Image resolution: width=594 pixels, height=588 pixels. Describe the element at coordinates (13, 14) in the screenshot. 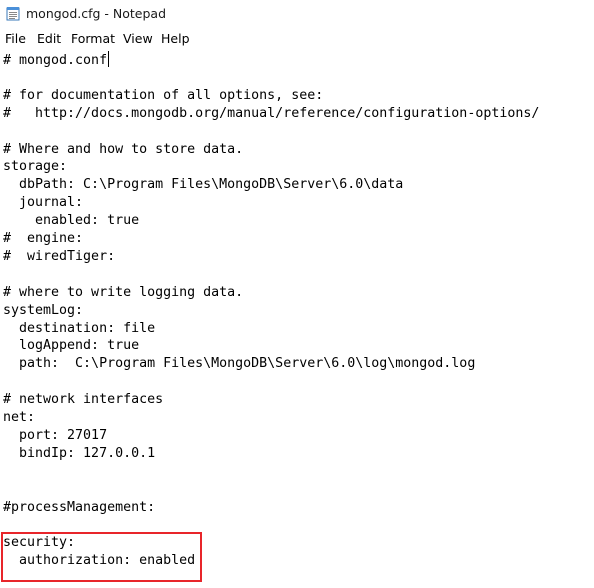

I see `notepad-icon` at that location.